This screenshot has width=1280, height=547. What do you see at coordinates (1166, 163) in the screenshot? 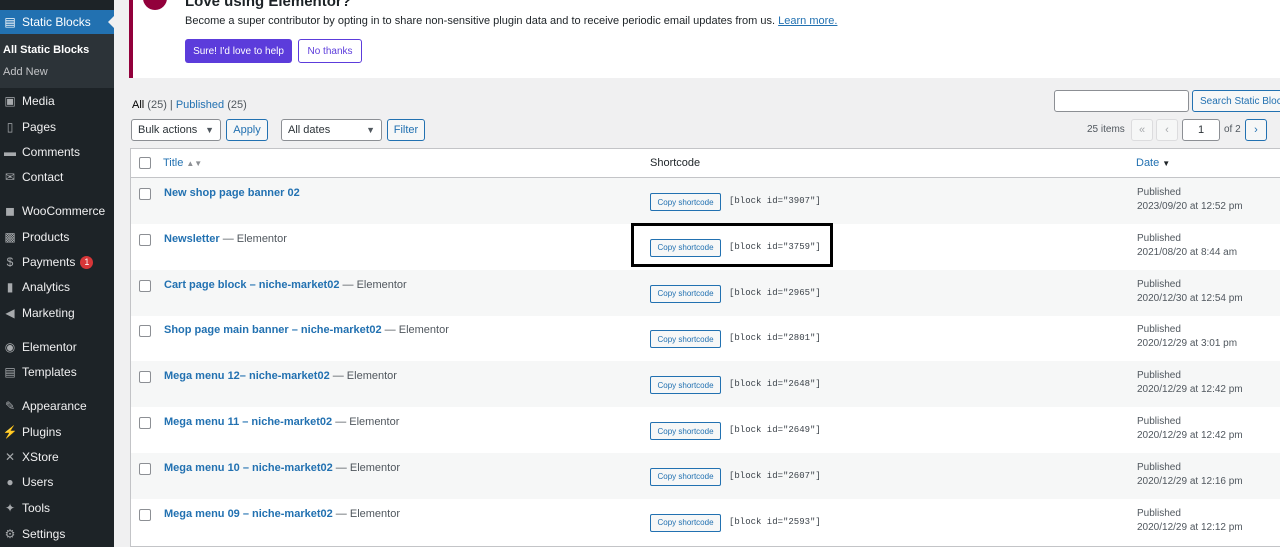
I see `sort-desc-icon: ▼` at bounding box center [1166, 163].